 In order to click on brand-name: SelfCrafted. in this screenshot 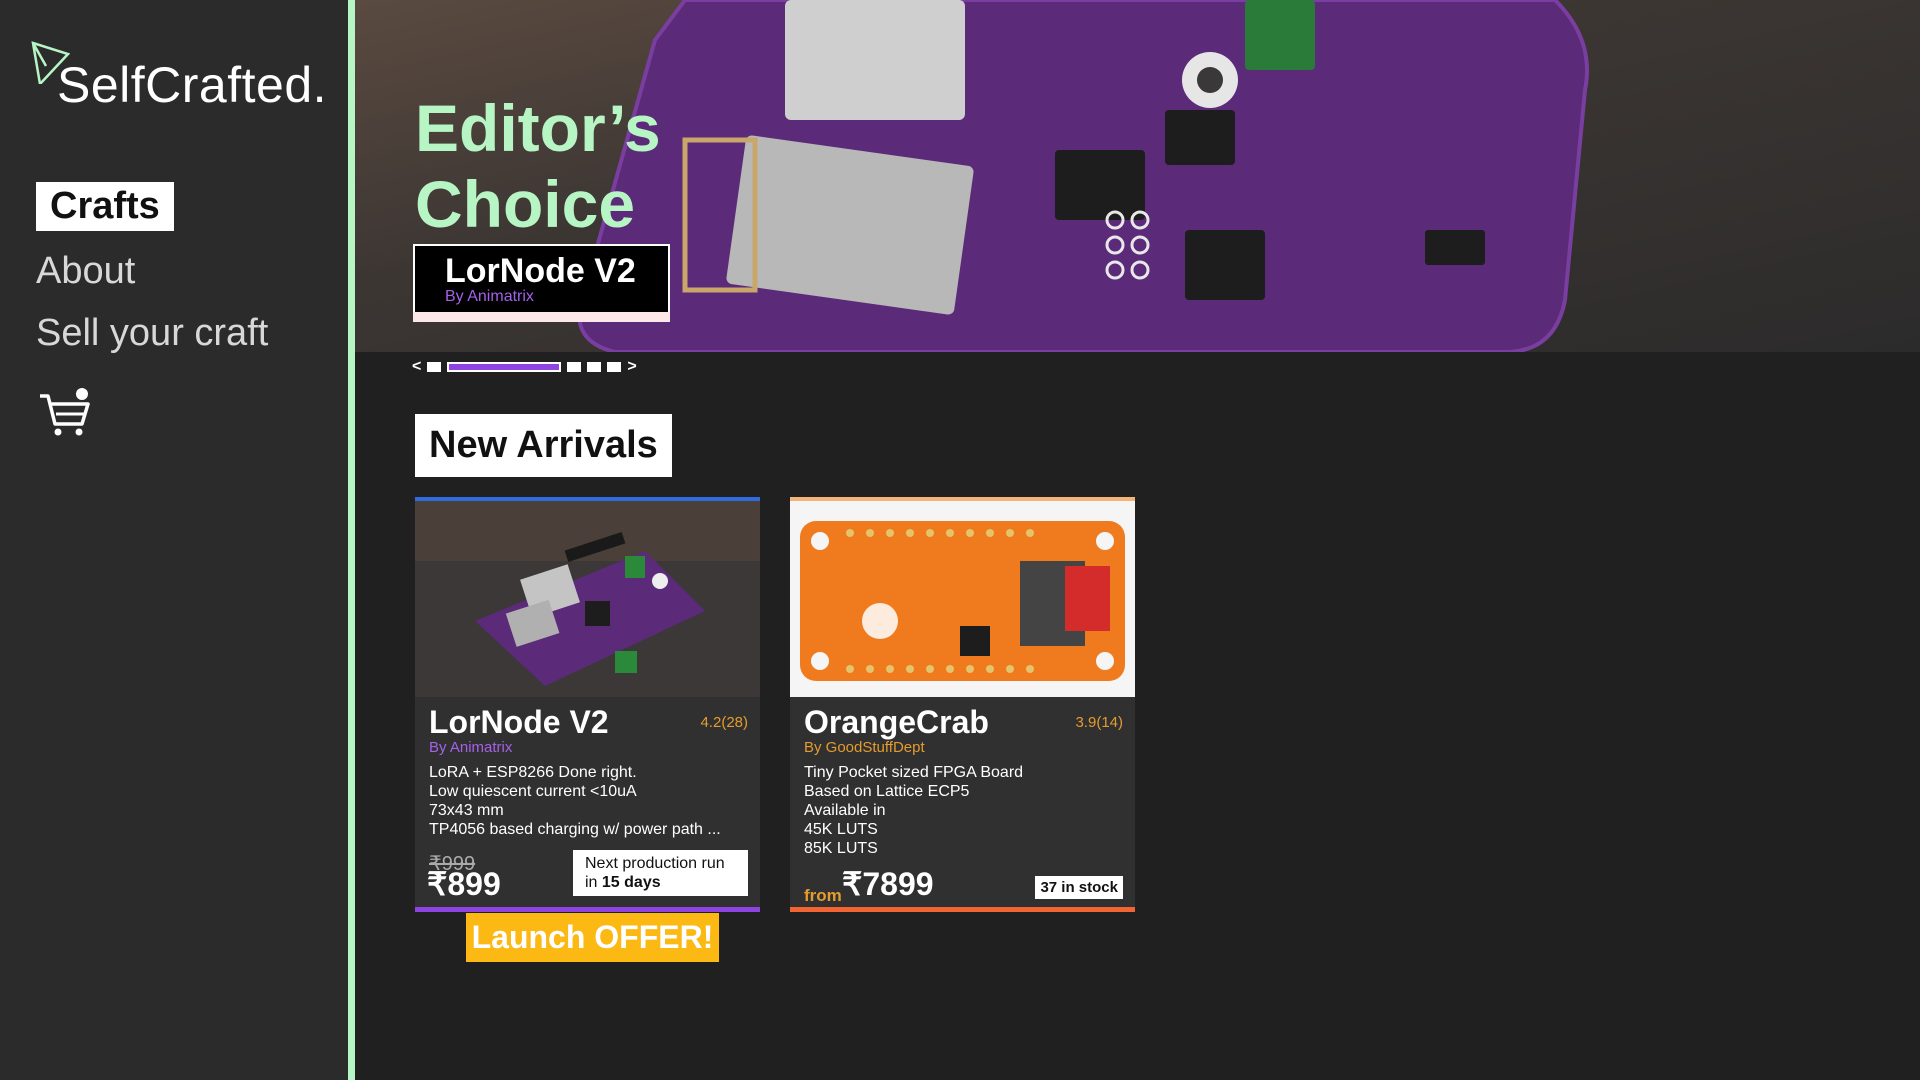, I will do `click(192, 85)`.